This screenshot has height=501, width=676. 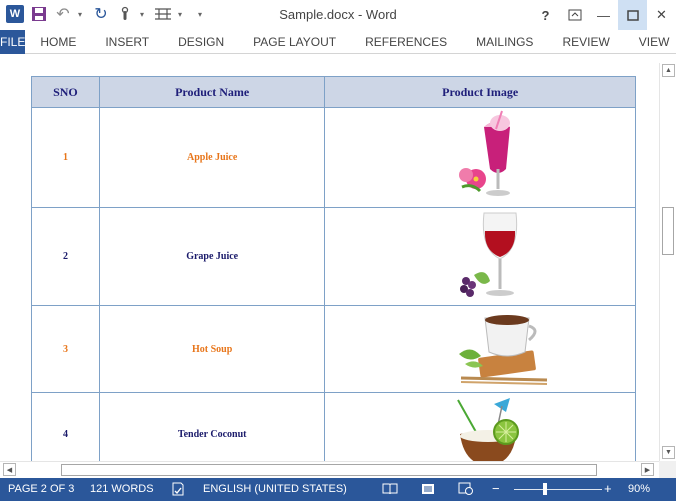 I want to click on tab-view: VIEW, so click(x=650, y=42).